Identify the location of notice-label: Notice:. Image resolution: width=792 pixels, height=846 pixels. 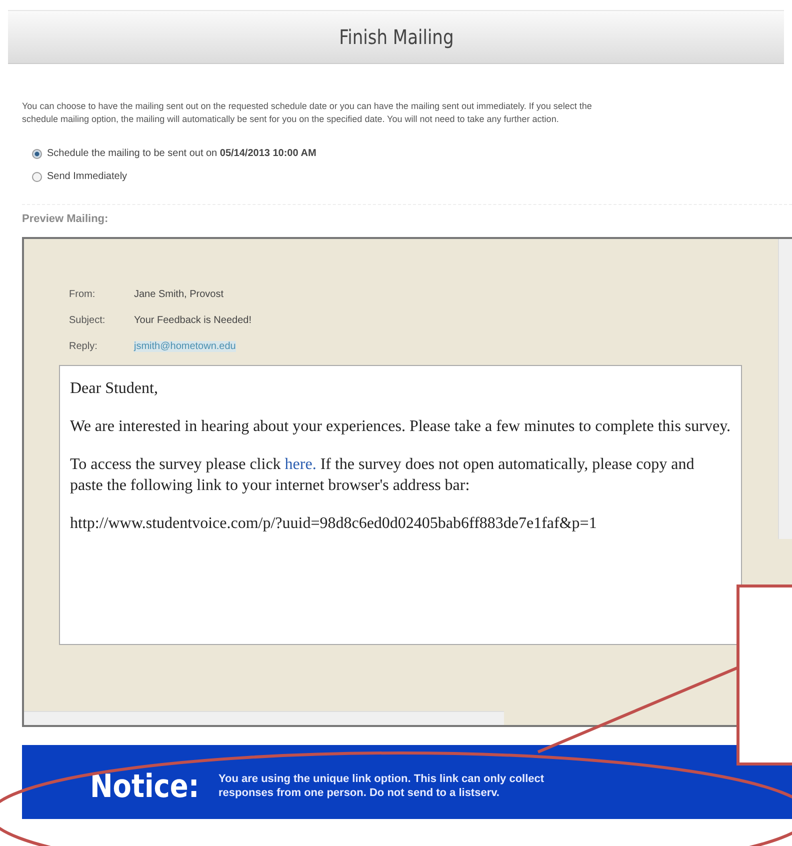
(145, 786).